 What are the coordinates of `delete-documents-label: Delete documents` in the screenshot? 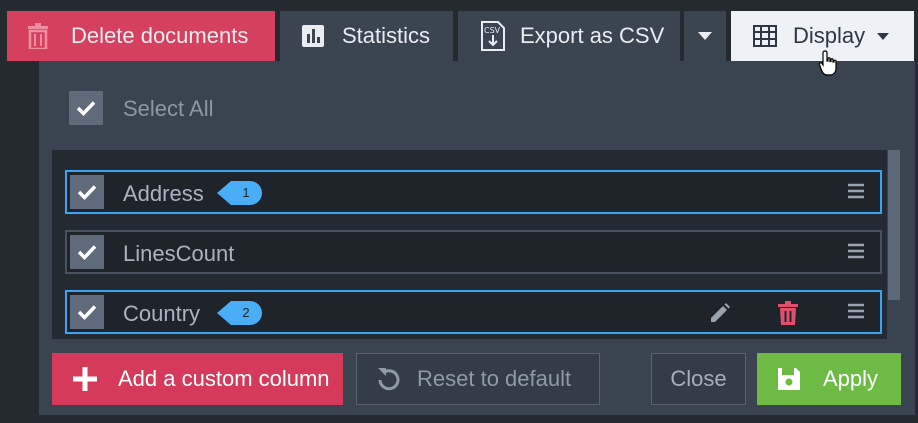 It's located at (160, 35).